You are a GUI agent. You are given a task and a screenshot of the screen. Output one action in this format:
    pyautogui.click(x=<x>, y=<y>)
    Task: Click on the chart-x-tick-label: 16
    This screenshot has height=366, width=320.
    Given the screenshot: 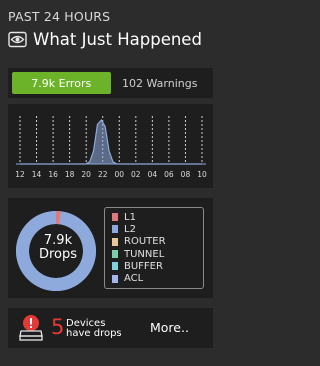 What is the action you would take?
    pyautogui.click(x=53, y=174)
    